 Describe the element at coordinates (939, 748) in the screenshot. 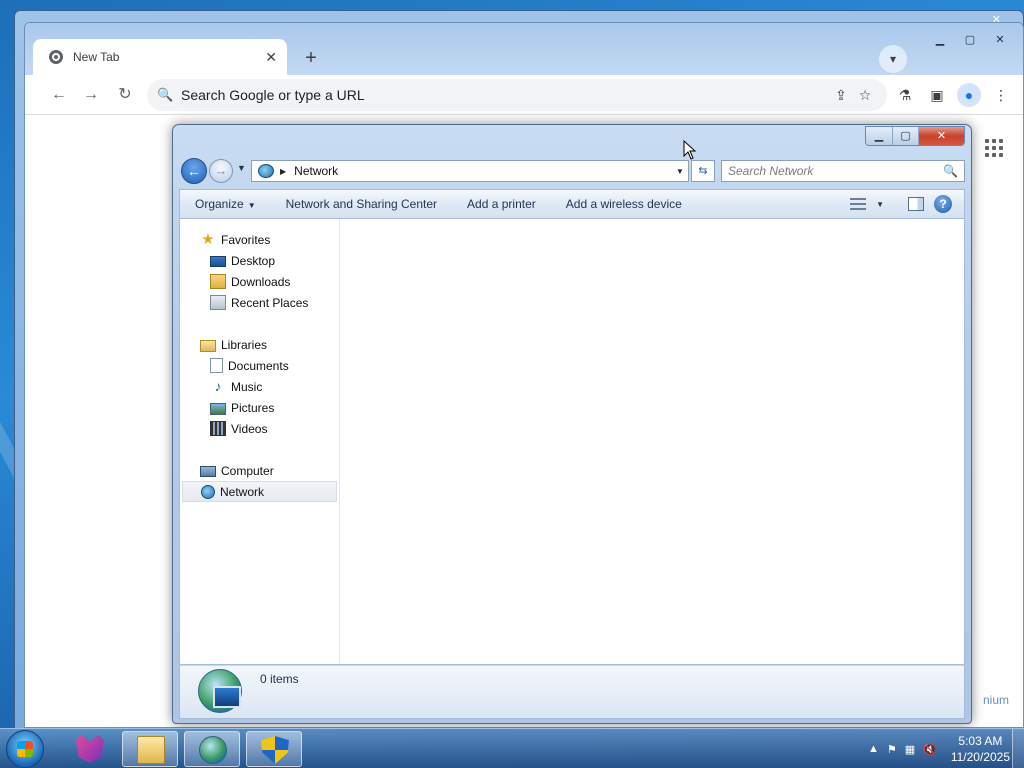

I see `system-tray: ▲ ⚑ ▦ 🔇 5:03 AM 11/20/2025` at that location.